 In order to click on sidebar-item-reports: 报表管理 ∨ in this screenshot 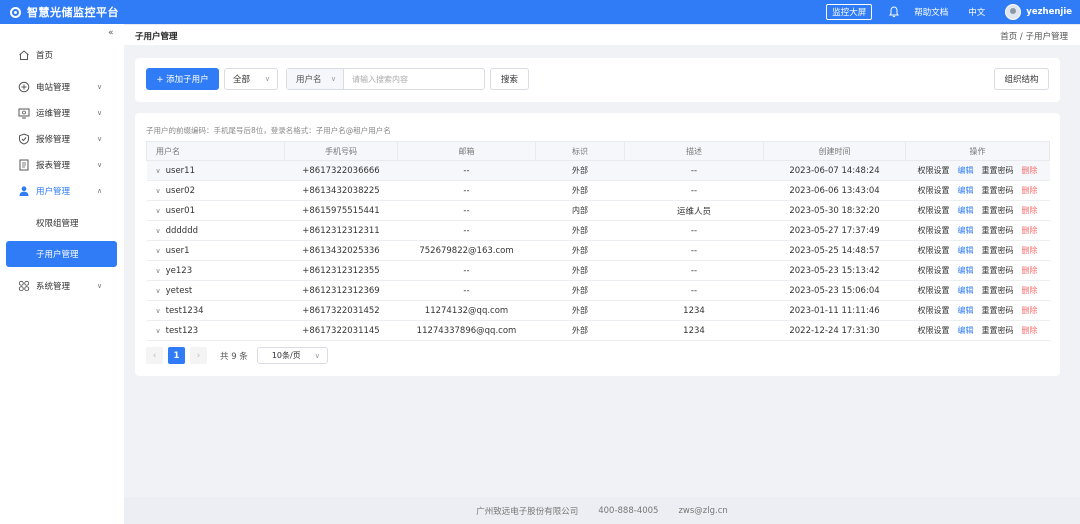, I will do `click(62, 165)`.